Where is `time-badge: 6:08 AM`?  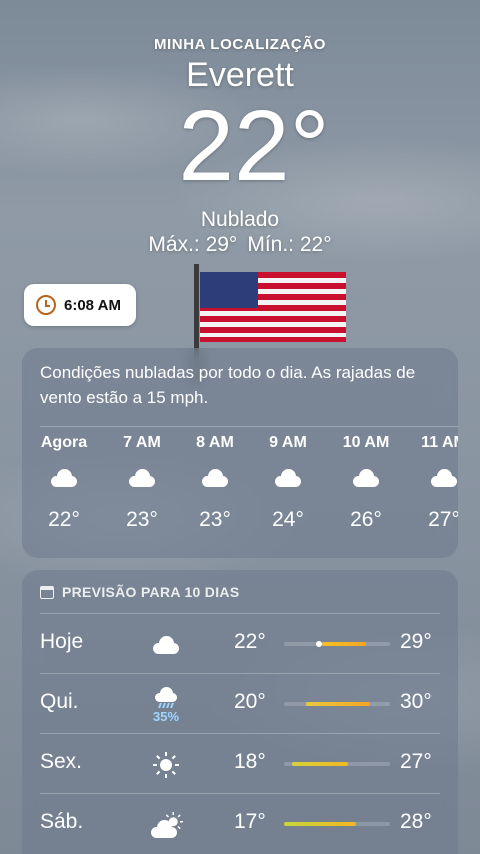
time-badge: 6:08 AM is located at coordinates (80, 305).